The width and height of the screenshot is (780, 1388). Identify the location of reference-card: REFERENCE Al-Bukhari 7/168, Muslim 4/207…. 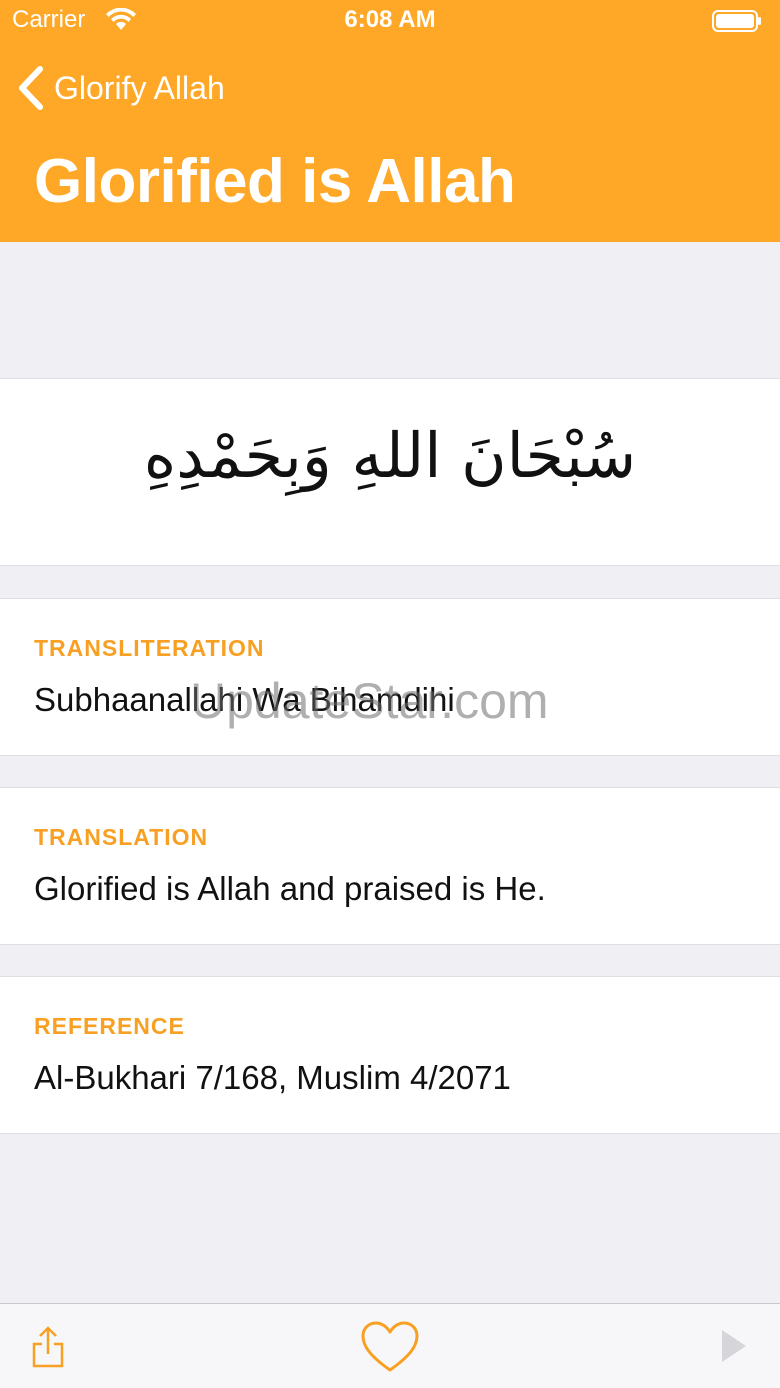
(390, 1055).